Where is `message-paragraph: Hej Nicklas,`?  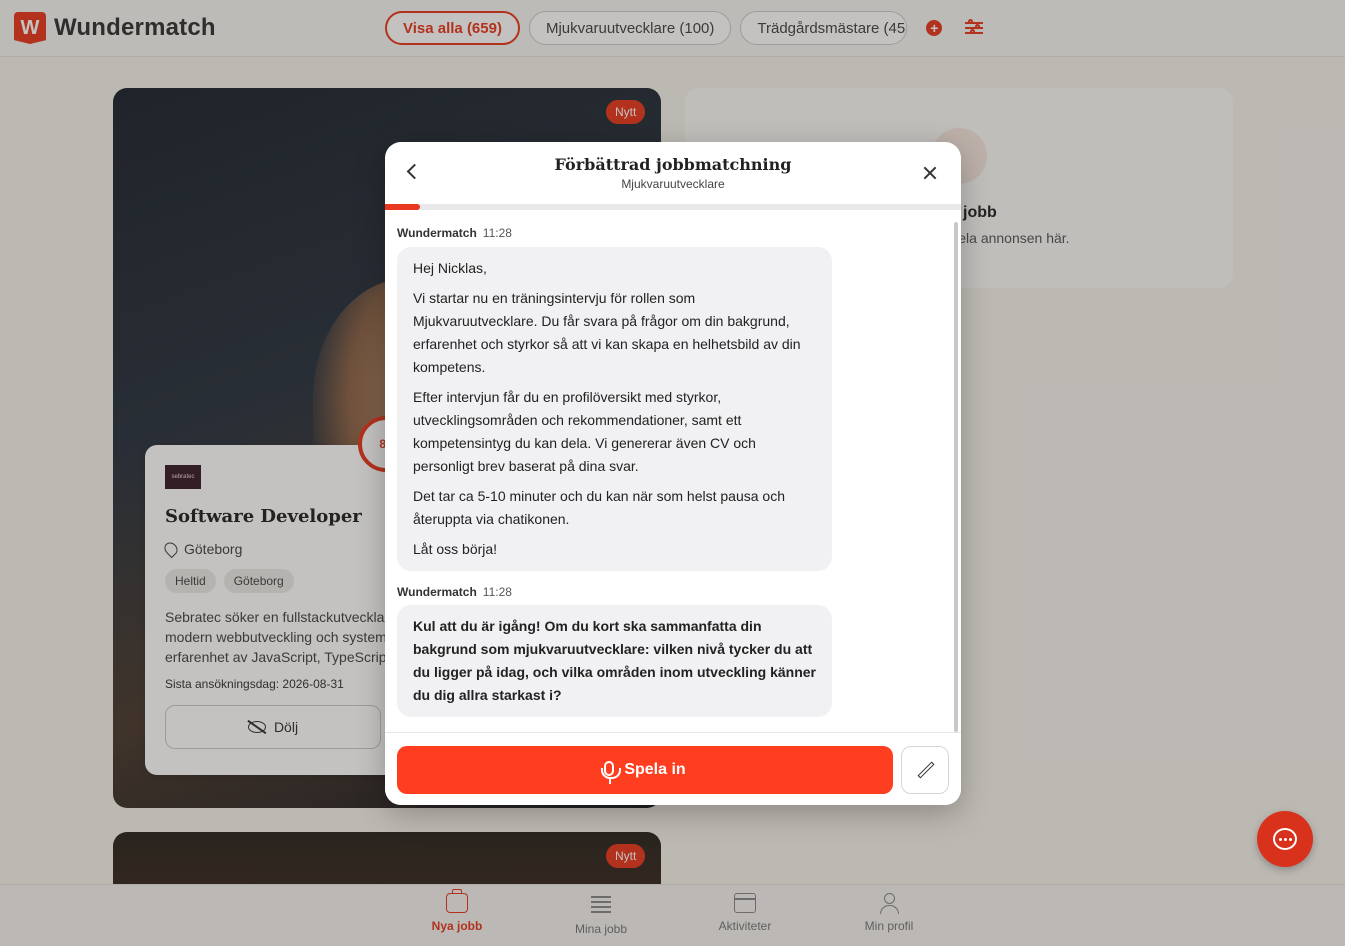 message-paragraph: Hej Nicklas, is located at coordinates (450, 268).